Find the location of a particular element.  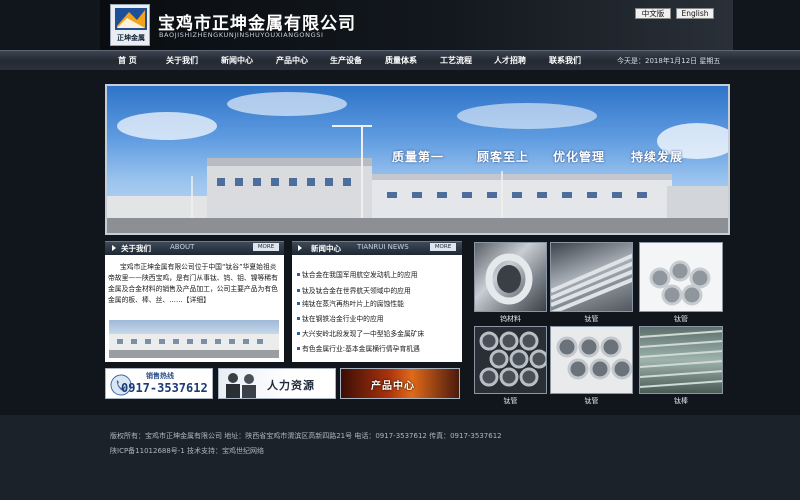

footer-icp: 陕ICP备11012688号-1 技术支持：宝鸡世纪网络 is located at coordinates (187, 451).